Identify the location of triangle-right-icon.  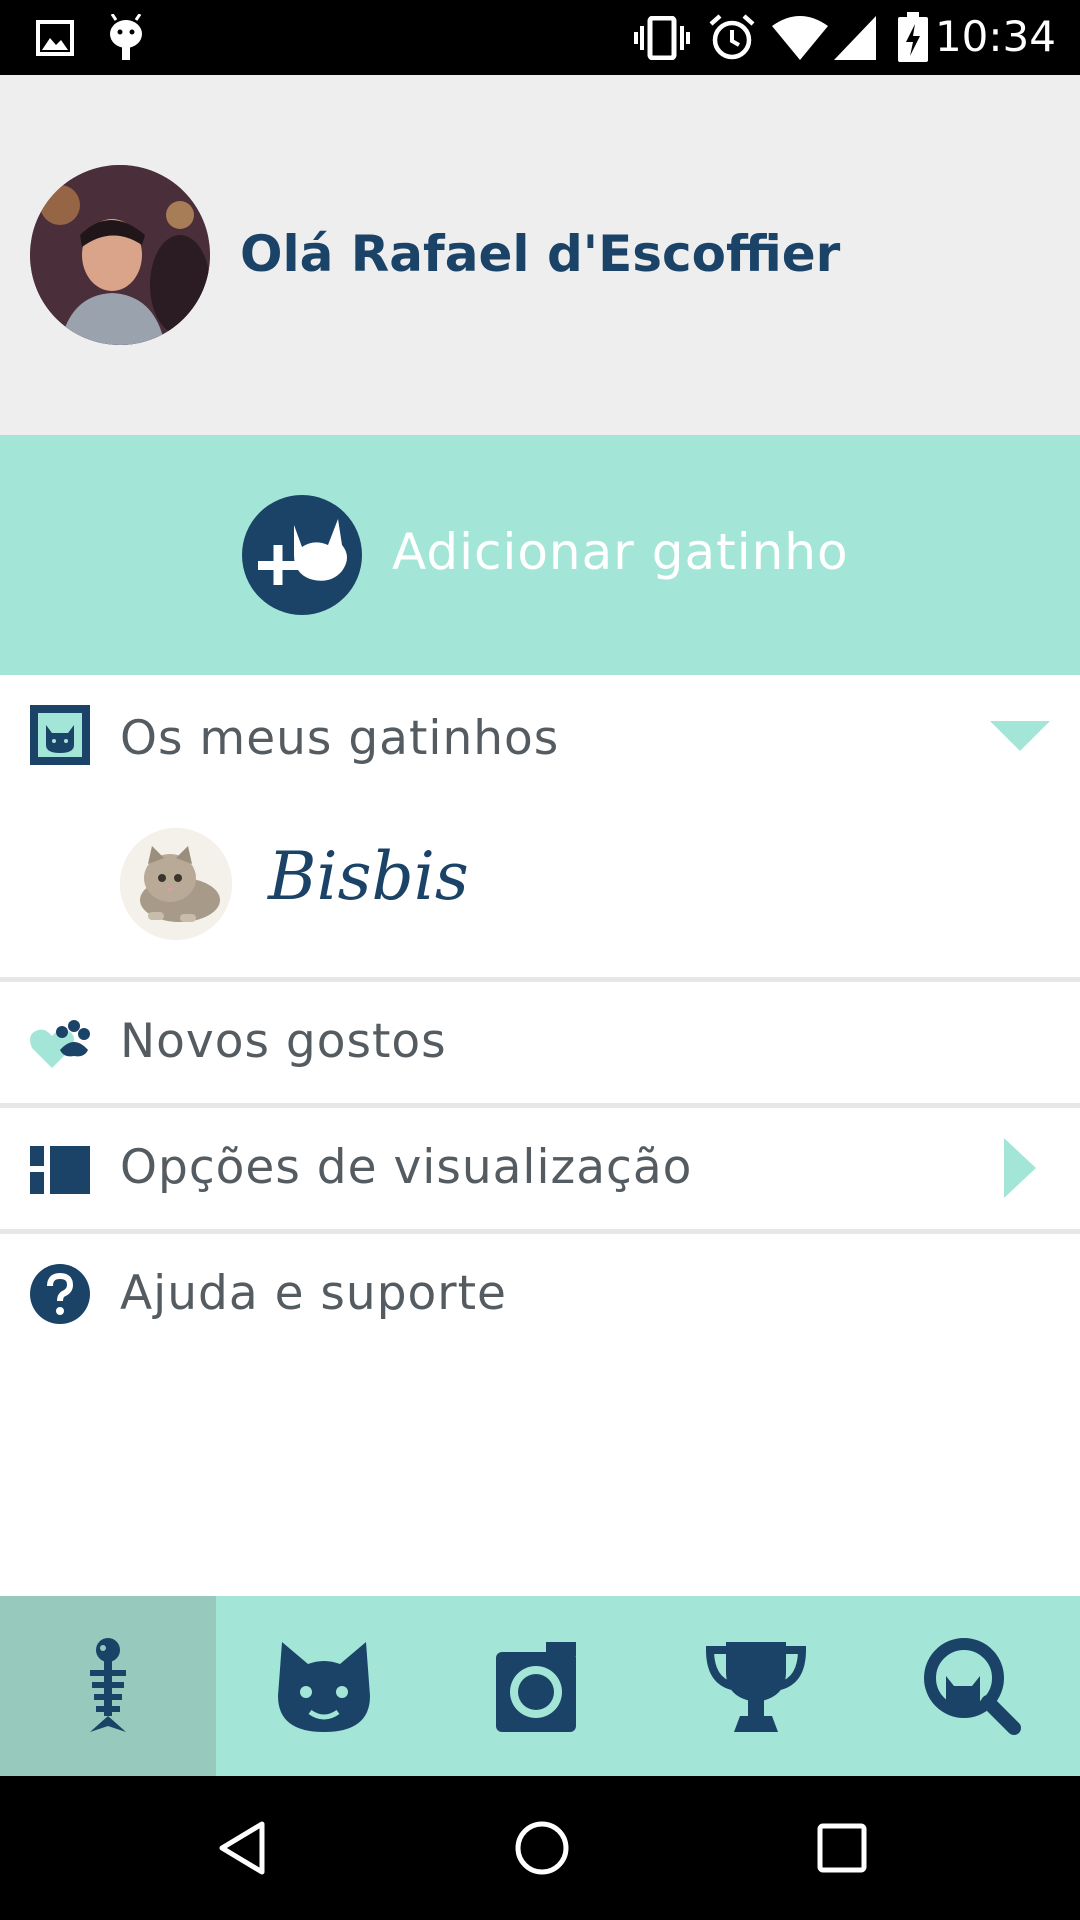
(1020, 1168).